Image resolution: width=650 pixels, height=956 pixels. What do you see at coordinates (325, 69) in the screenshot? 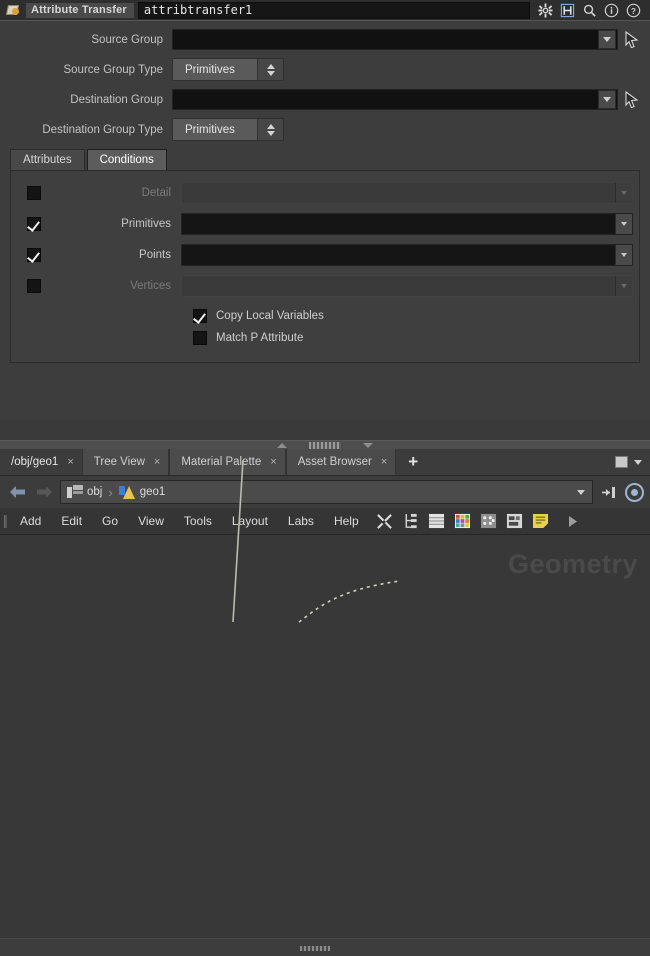
I see `param-row-source-group-type: Source Group Type Primitives` at bounding box center [325, 69].